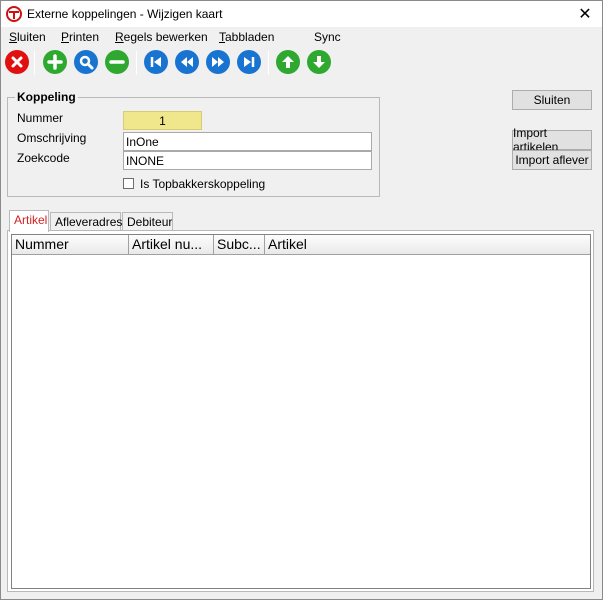 The height and width of the screenshot is (600, 603). Describe the element at coordinates (13, 37) in the screenshot. I see `menu-sluiten-mnemonic: S` at that location.